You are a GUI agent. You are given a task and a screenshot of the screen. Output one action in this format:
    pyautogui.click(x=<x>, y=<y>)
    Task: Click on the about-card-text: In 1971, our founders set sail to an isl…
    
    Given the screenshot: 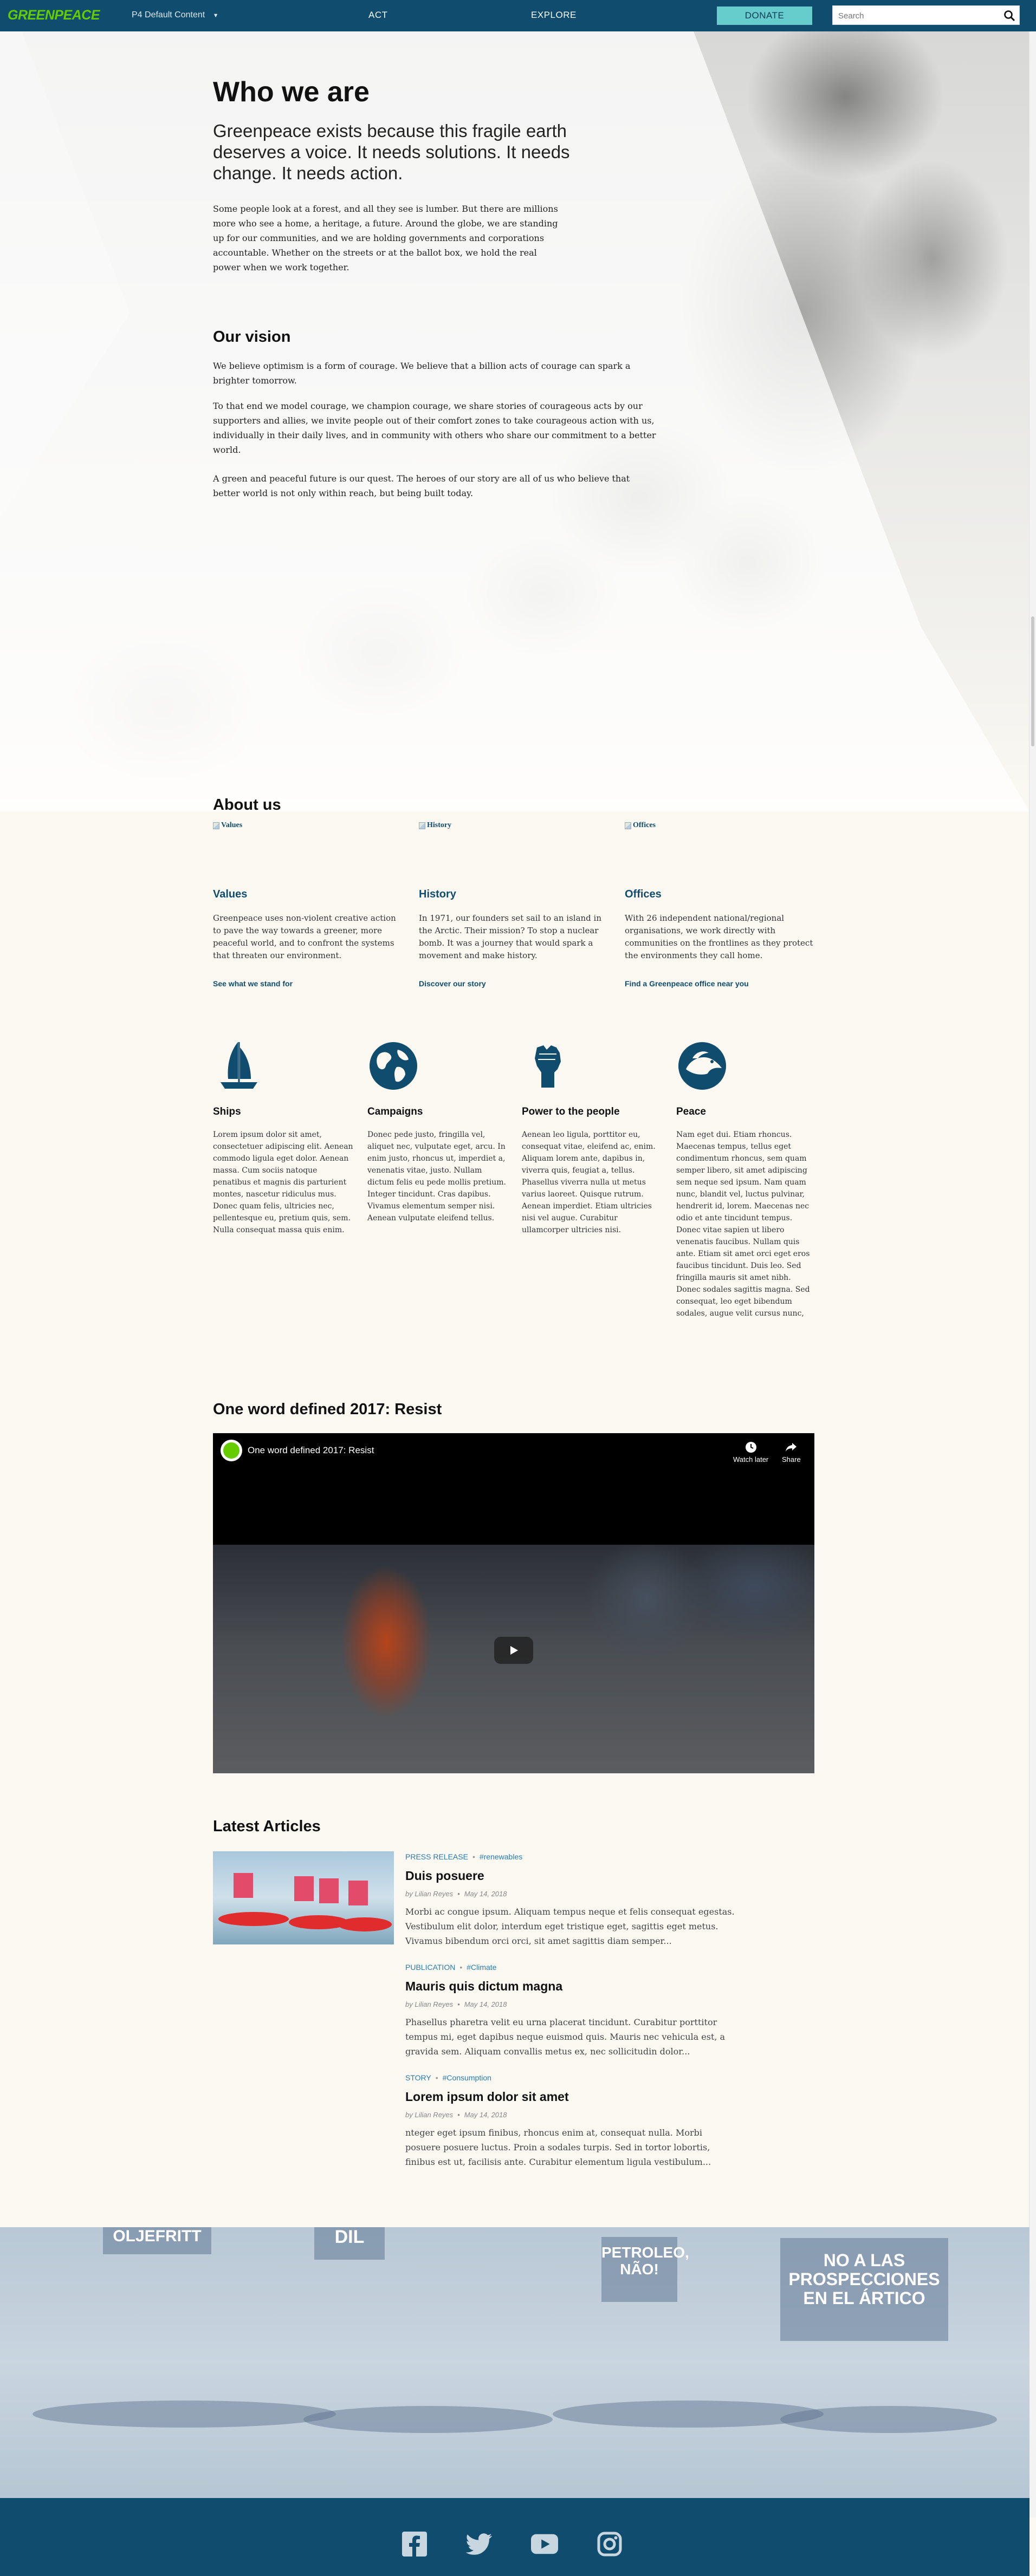 What is the action you would take?
    pyautogui.click(x=511, y=936)
    